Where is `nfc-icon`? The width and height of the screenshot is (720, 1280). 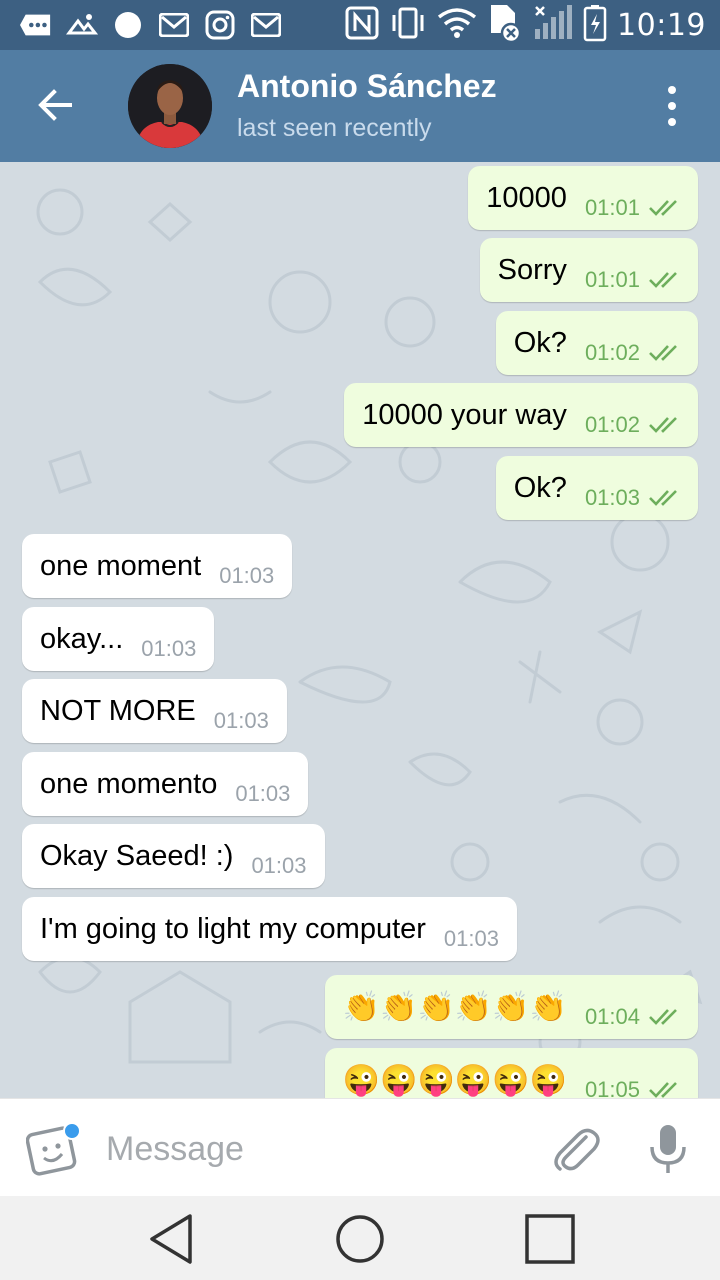
nfc-icon is located at coordinates (362, 25).